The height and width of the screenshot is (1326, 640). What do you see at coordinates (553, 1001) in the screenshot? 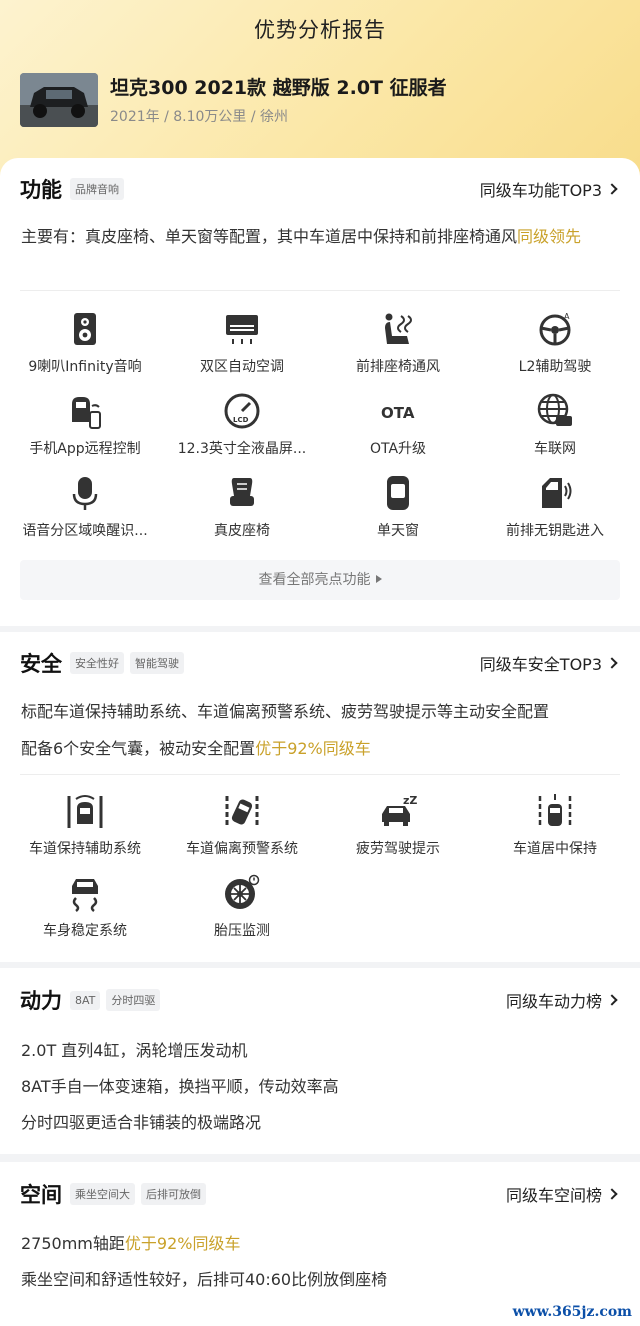
I see `power-ranking-label: 同级车动力榜` at bounding box center [553, 1001].